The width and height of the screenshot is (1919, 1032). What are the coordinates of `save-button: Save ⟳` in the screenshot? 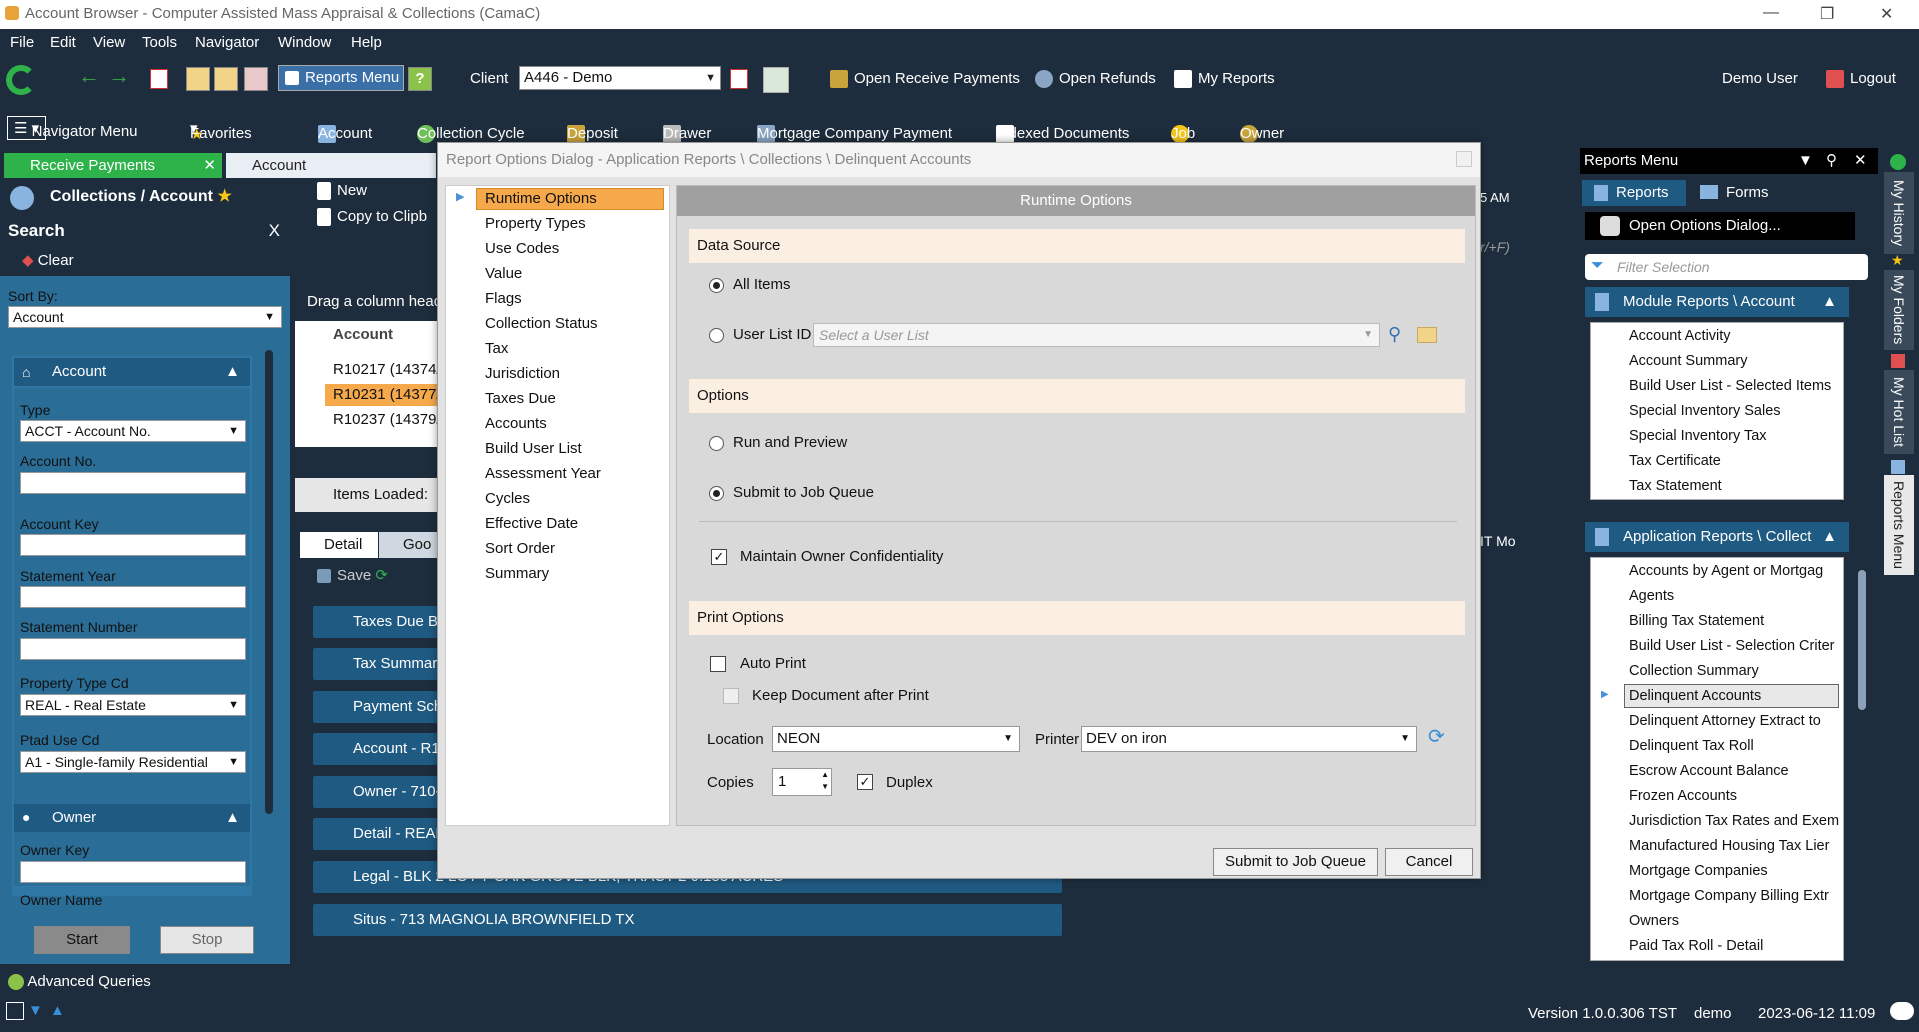 It's located at (352, 575).